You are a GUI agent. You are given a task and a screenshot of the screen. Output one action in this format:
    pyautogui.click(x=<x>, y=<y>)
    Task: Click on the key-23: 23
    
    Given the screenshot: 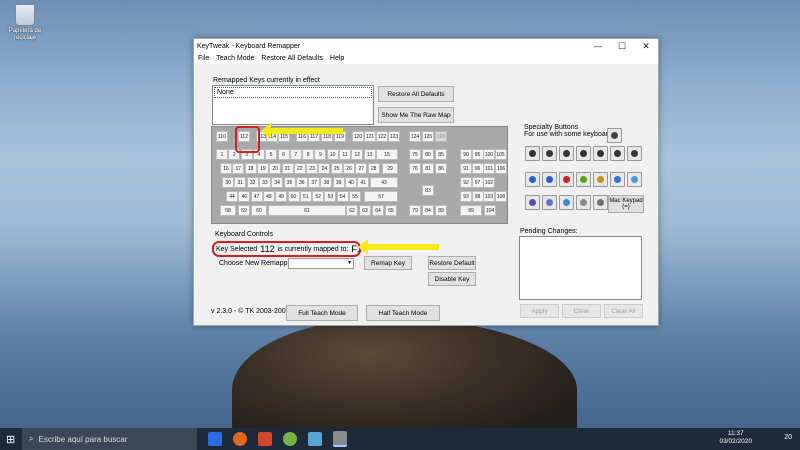 What is the action you would take?
    pyautogui.click(x=312, y=168)
    